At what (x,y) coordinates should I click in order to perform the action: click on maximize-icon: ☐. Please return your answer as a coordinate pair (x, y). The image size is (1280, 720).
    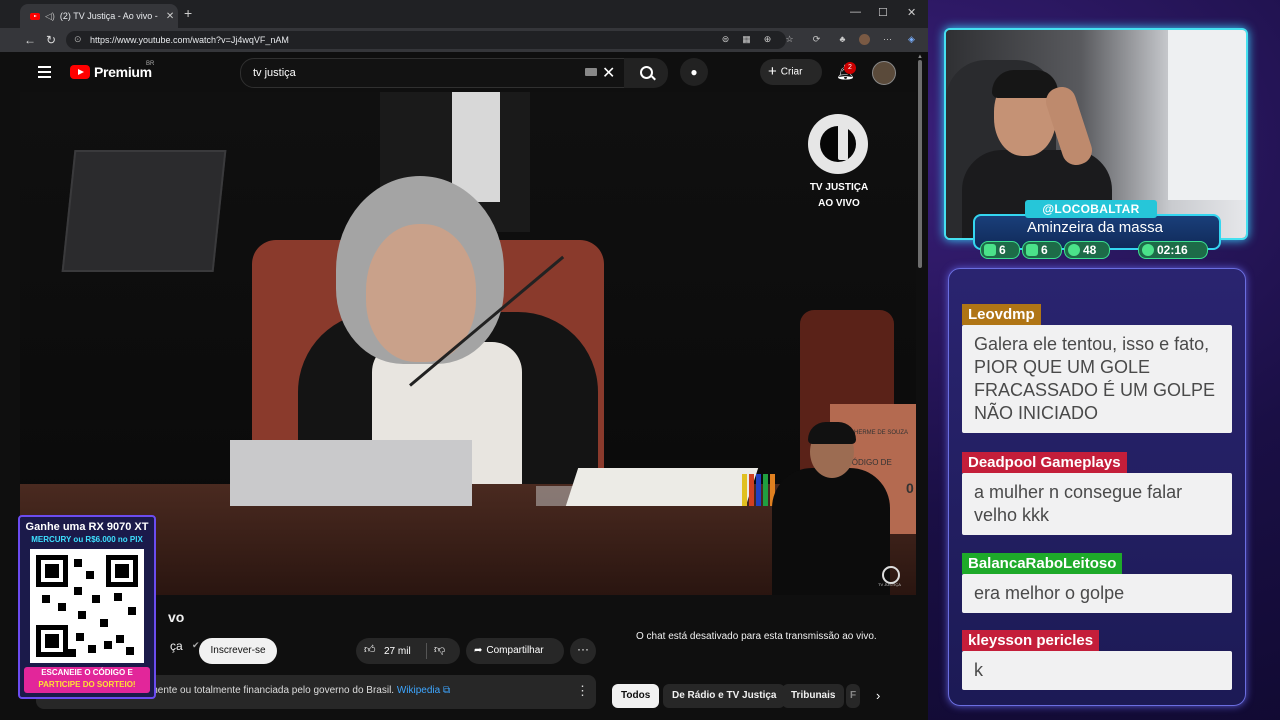
    Looking at the image, I should click on (883, 12).